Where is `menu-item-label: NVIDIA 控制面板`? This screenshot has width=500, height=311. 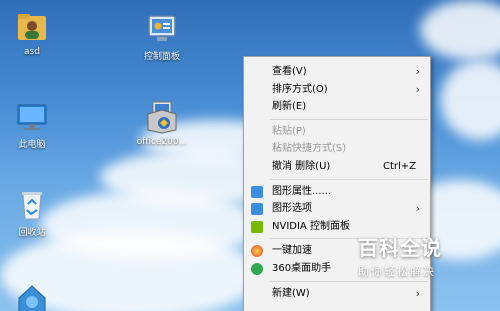 menu-item-label: NVIDIA 控制面板 is located at coordinates (311, 226).